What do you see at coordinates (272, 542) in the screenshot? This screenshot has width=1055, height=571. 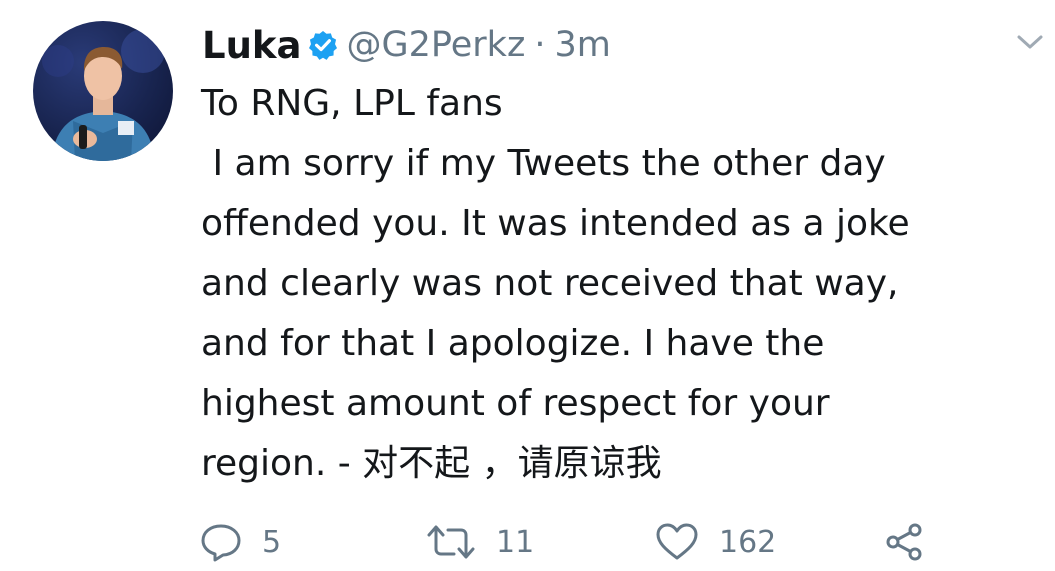 I see `reply-count: 5` at bounding box center [272, 542].